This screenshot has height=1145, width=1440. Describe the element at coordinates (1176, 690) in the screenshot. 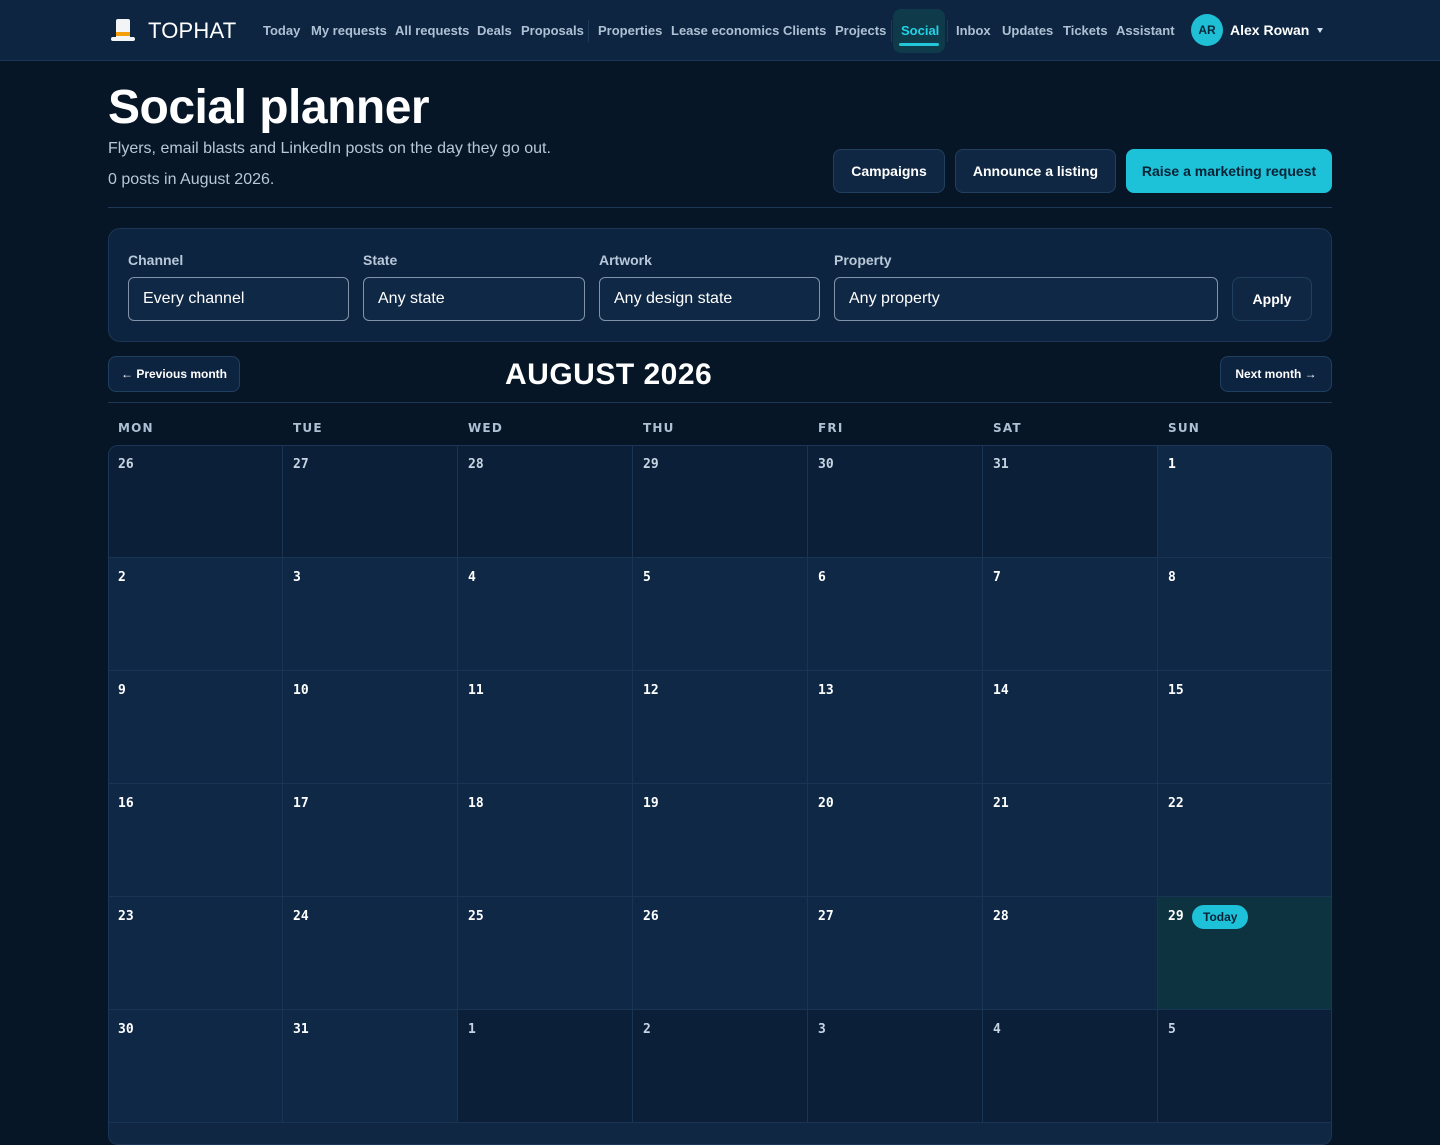

I see `day-number: 15` at that location.